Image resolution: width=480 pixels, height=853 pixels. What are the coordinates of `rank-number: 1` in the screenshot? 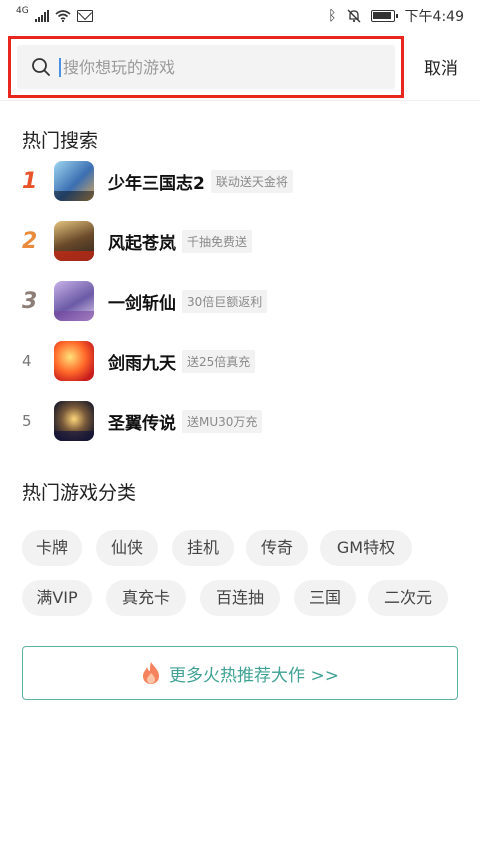 It's located at (30, 181).